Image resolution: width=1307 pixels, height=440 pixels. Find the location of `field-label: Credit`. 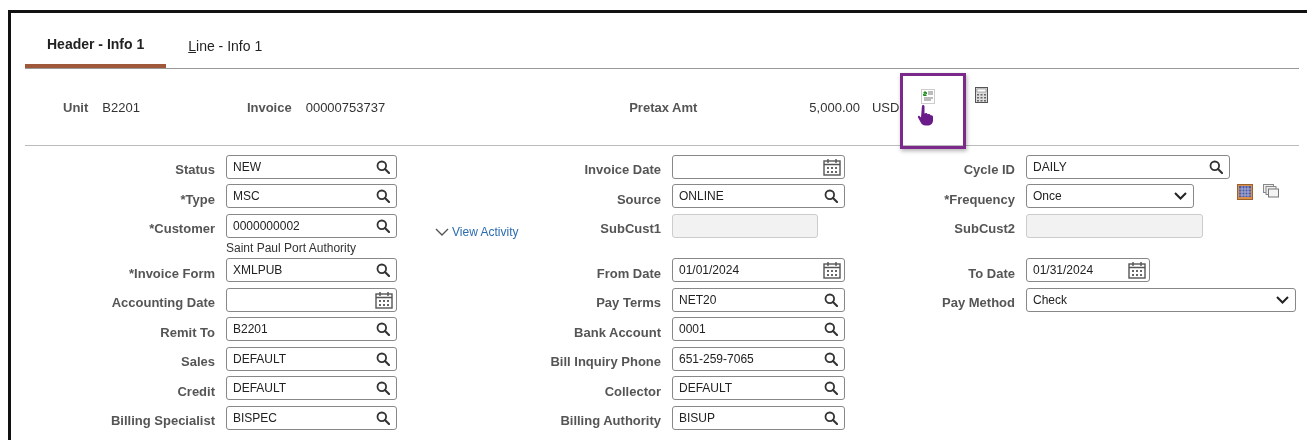

field-label: Credit is located at coordinates (195, 391).